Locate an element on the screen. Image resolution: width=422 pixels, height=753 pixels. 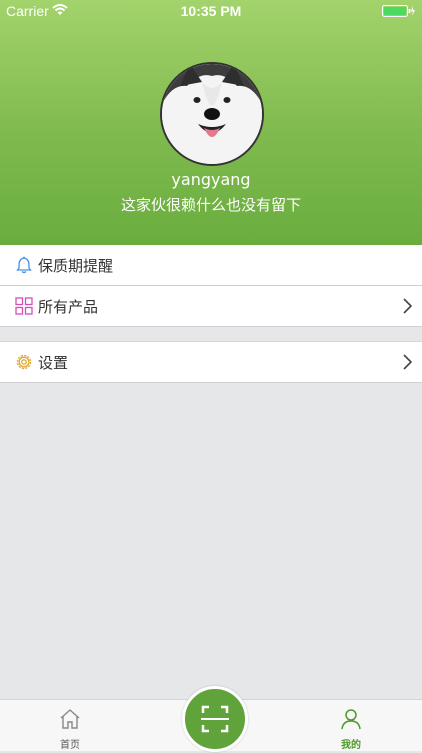
menu-item-expiry-reminder: 保质期提醒 is located at coordinates (211, 265).